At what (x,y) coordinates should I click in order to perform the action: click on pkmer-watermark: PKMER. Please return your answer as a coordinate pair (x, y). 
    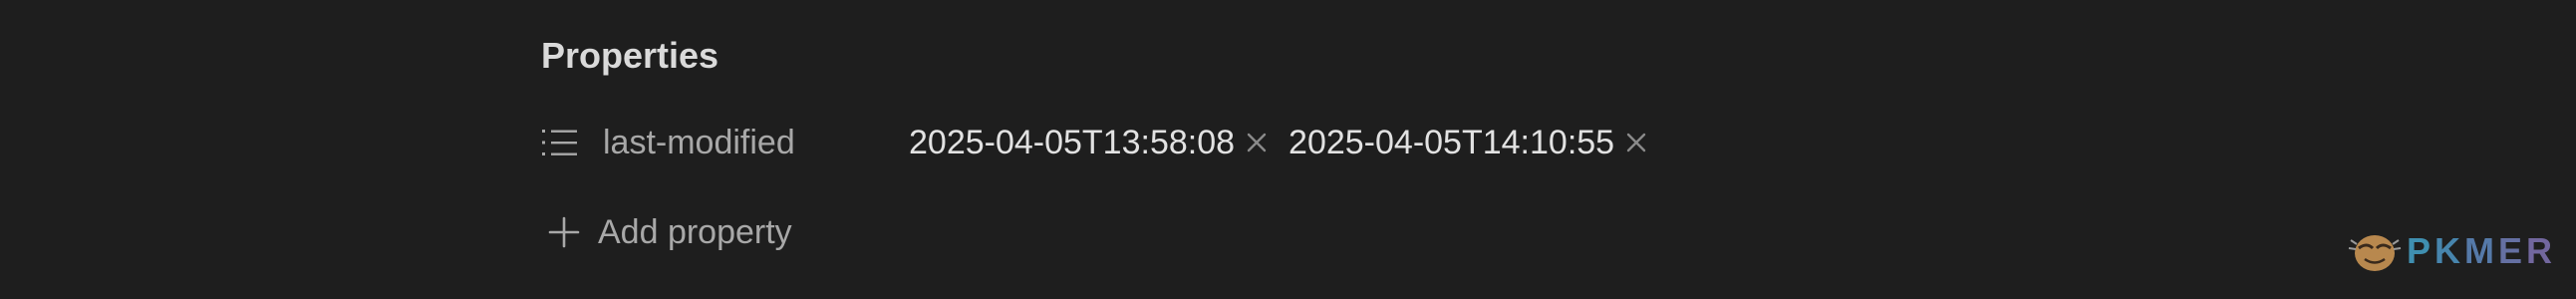
    Looking at the image, I should click on (2451, 251).